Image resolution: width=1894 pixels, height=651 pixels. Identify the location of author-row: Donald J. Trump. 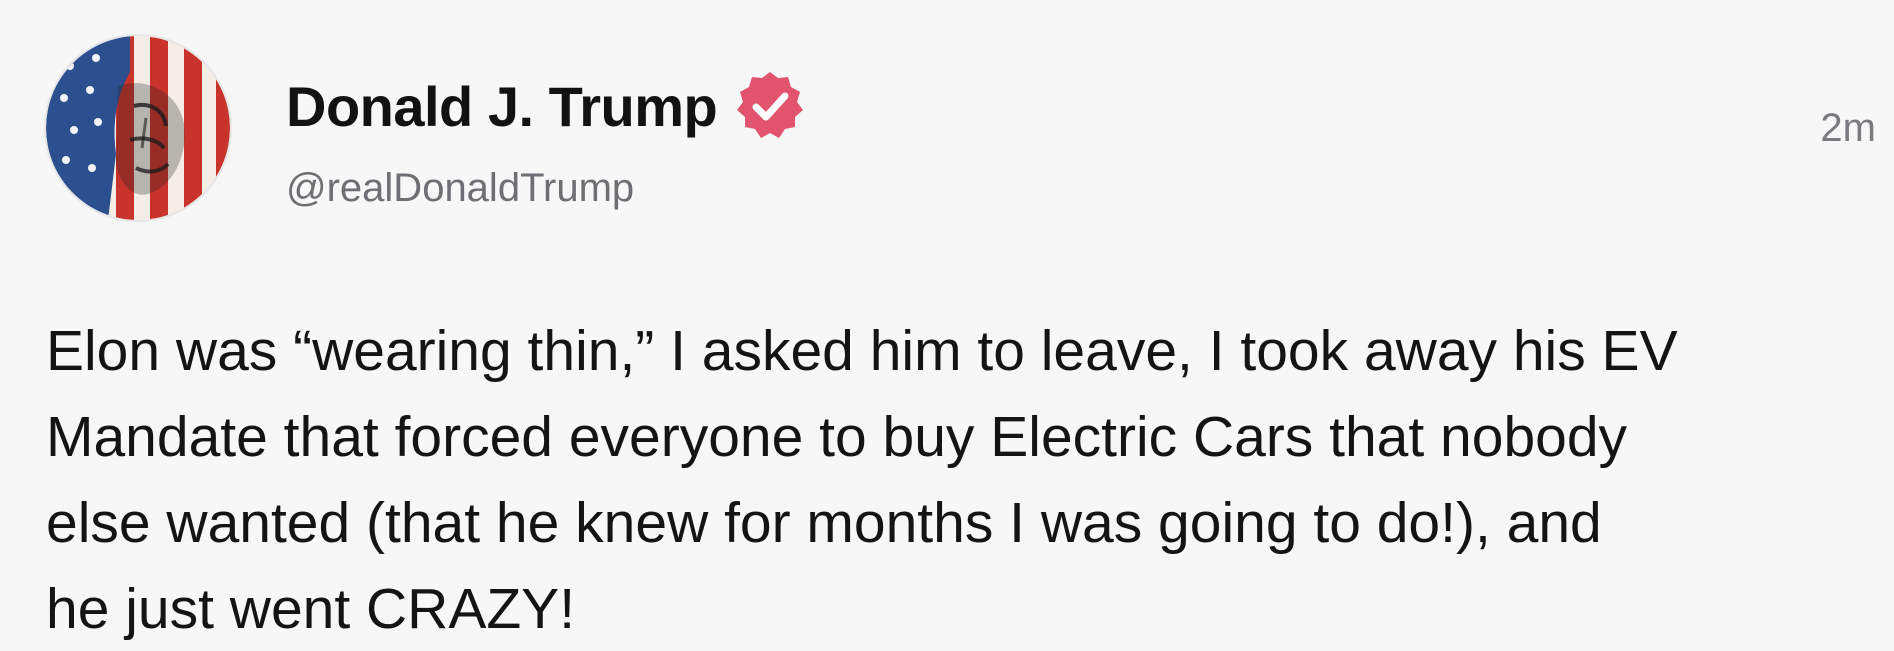
(546, 106).